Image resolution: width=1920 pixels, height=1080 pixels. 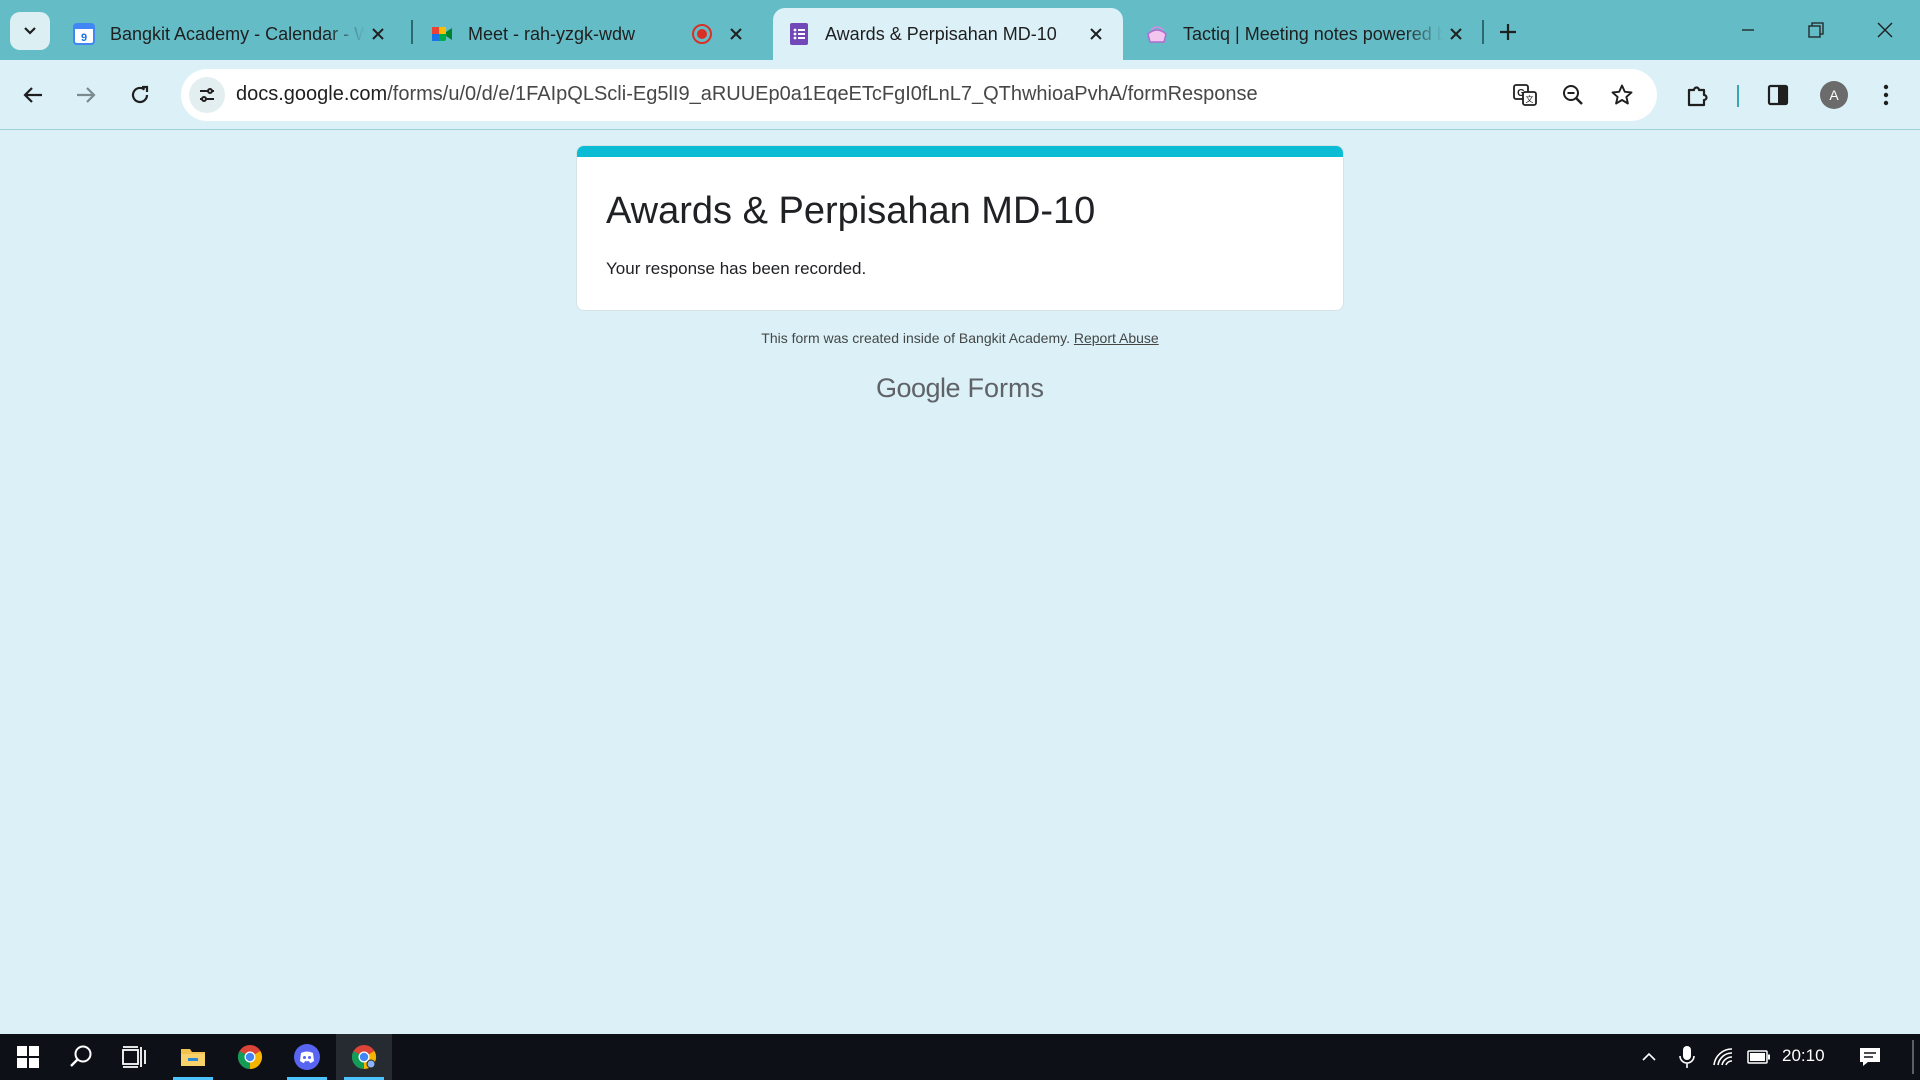 I want to click on network-tray, so click(x=1723, y=1057).